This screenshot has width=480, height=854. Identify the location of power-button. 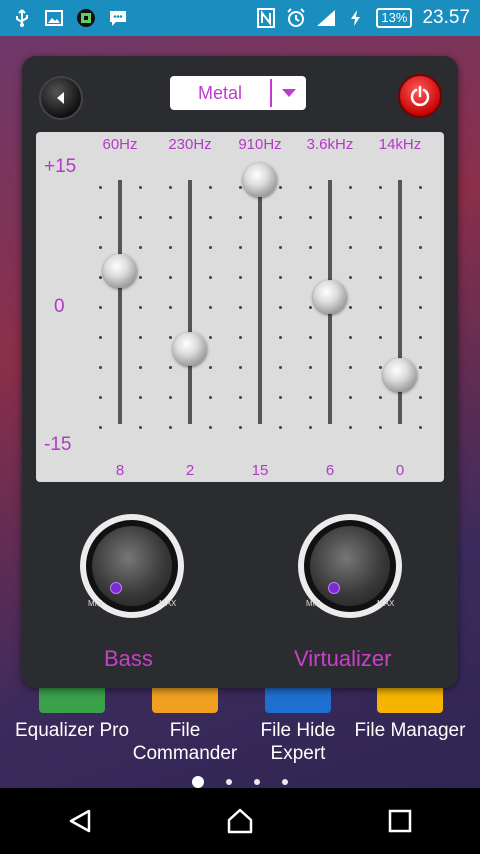
(420, 96).